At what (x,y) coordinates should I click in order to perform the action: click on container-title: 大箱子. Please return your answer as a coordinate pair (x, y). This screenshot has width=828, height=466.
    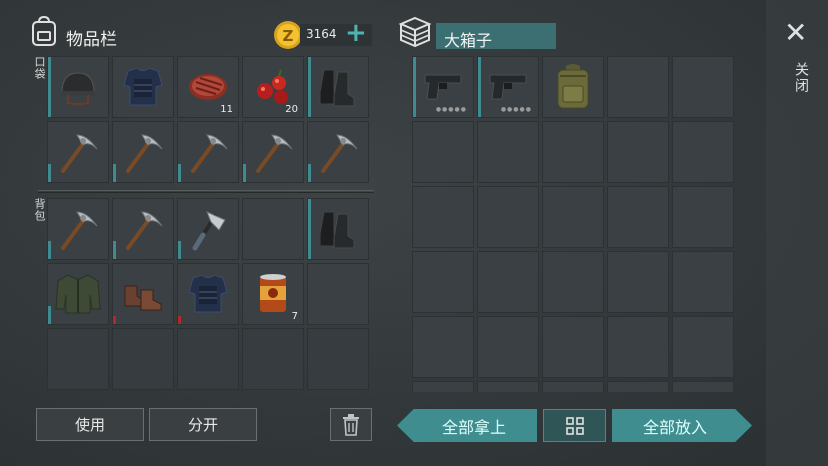
    Looking at the image, I should click on (468, 40).